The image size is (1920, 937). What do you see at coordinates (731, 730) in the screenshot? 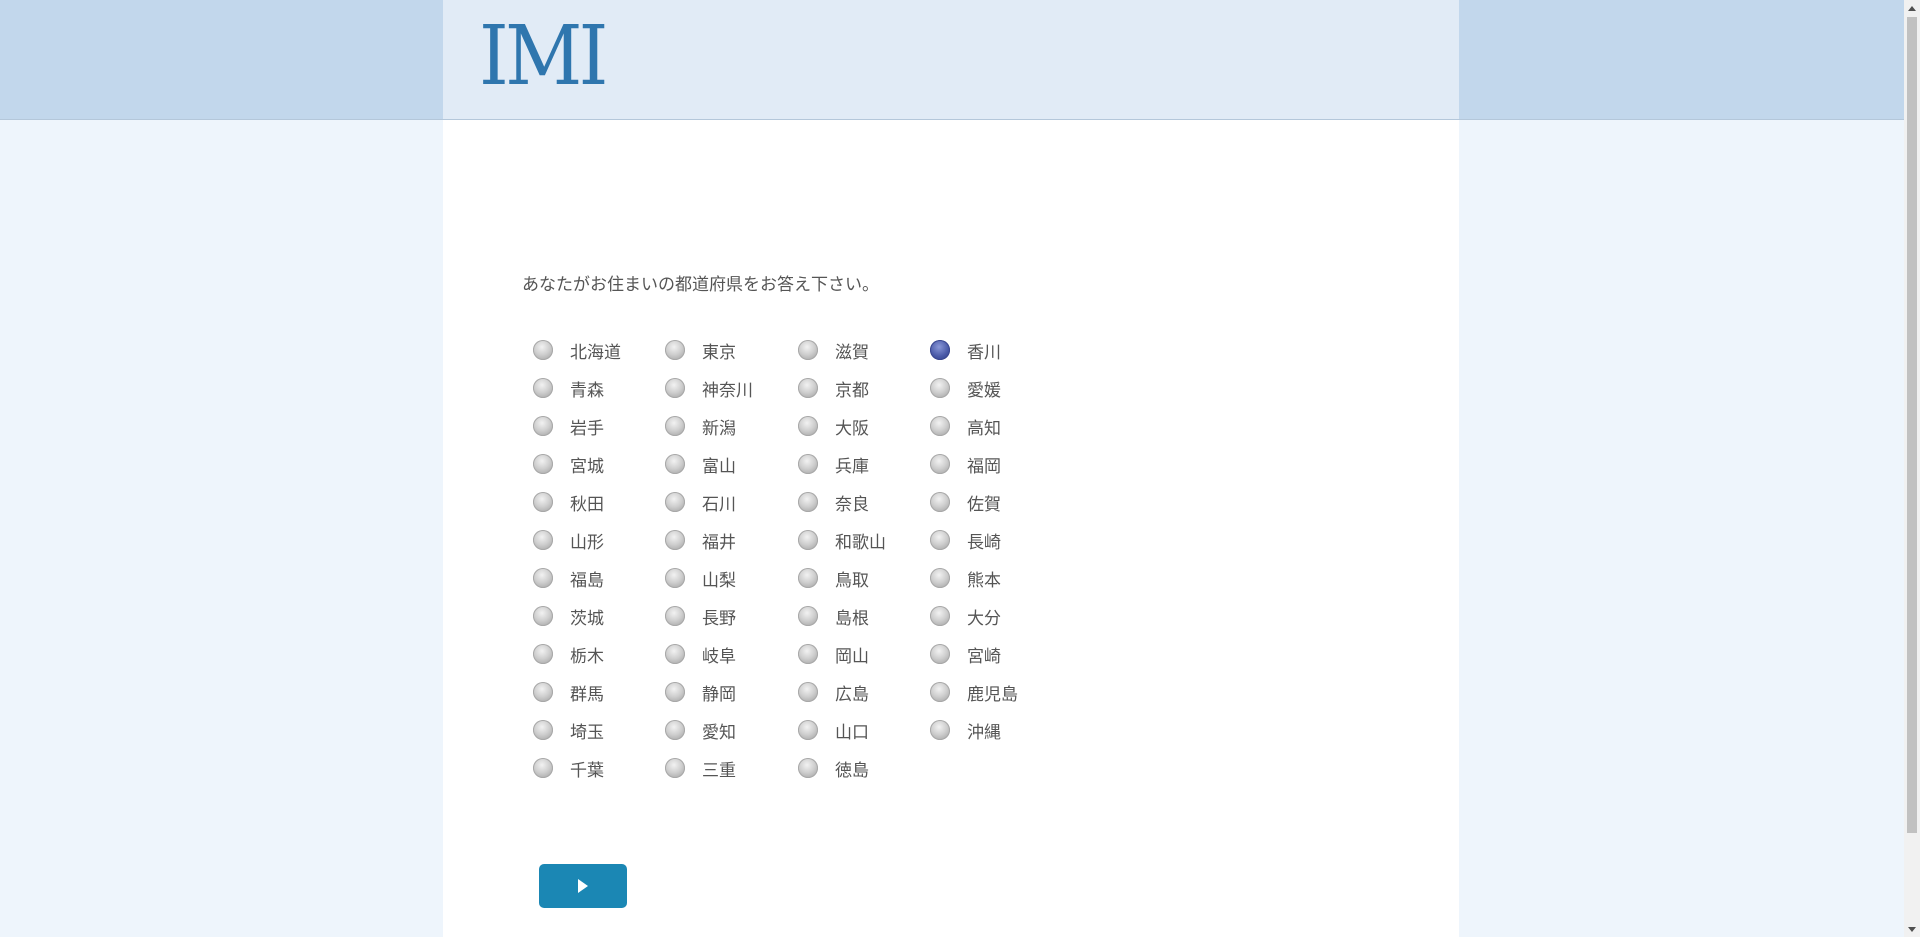
I see `prefecture-option: 愛知` at bounding box center [731, 730].